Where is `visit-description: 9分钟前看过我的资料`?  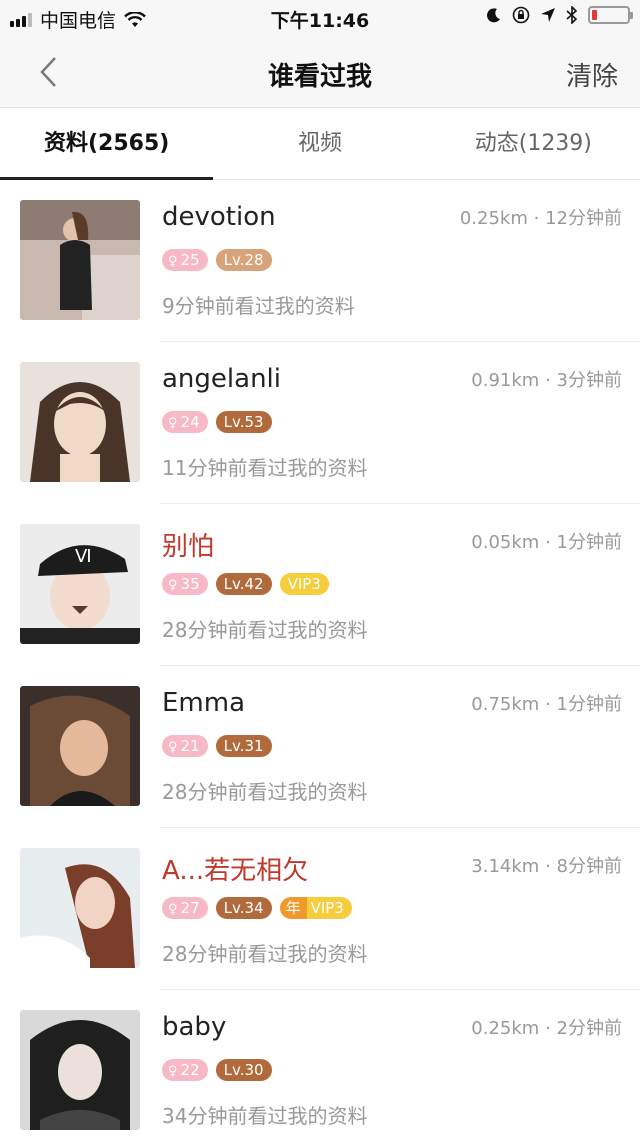 visit-description: 9分钟前看过我的资料 is located at coordinates (258, 306).